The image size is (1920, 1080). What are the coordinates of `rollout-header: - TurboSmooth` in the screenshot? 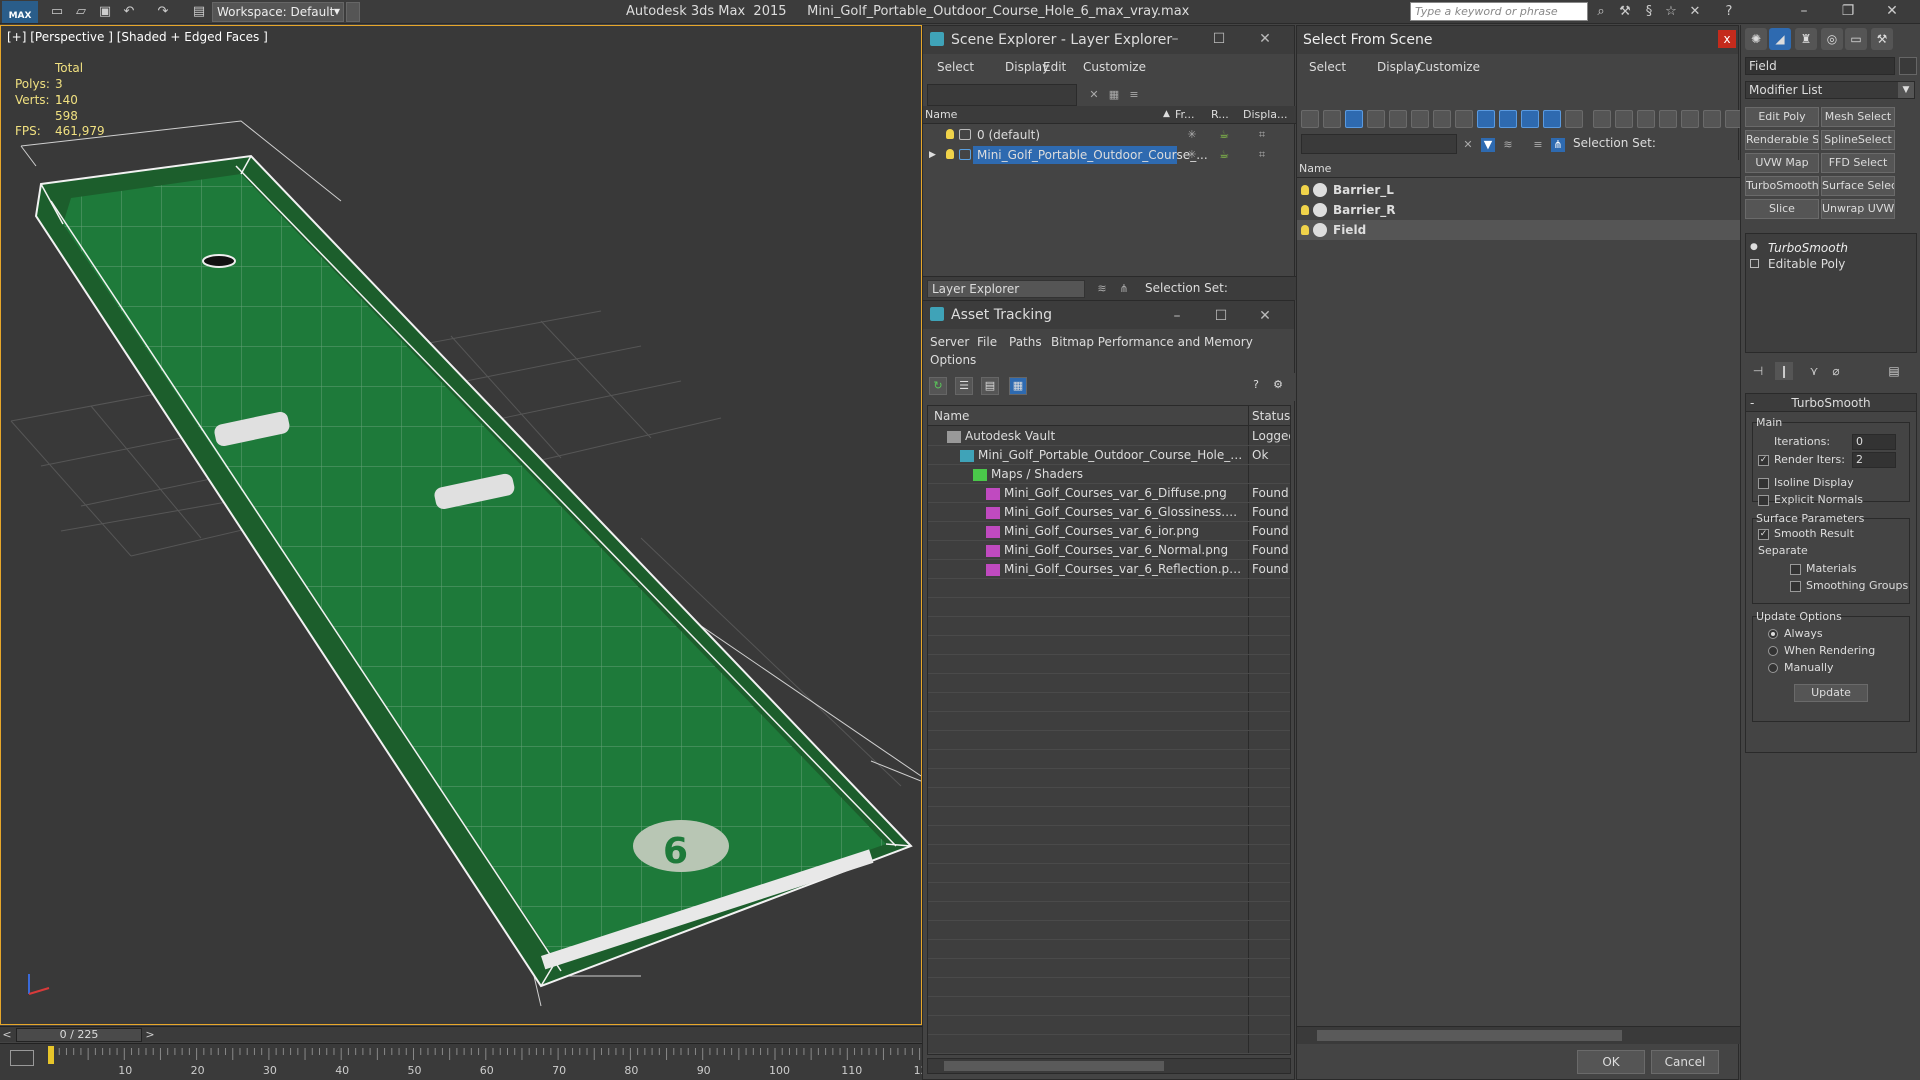 It's located at (1831, 403).